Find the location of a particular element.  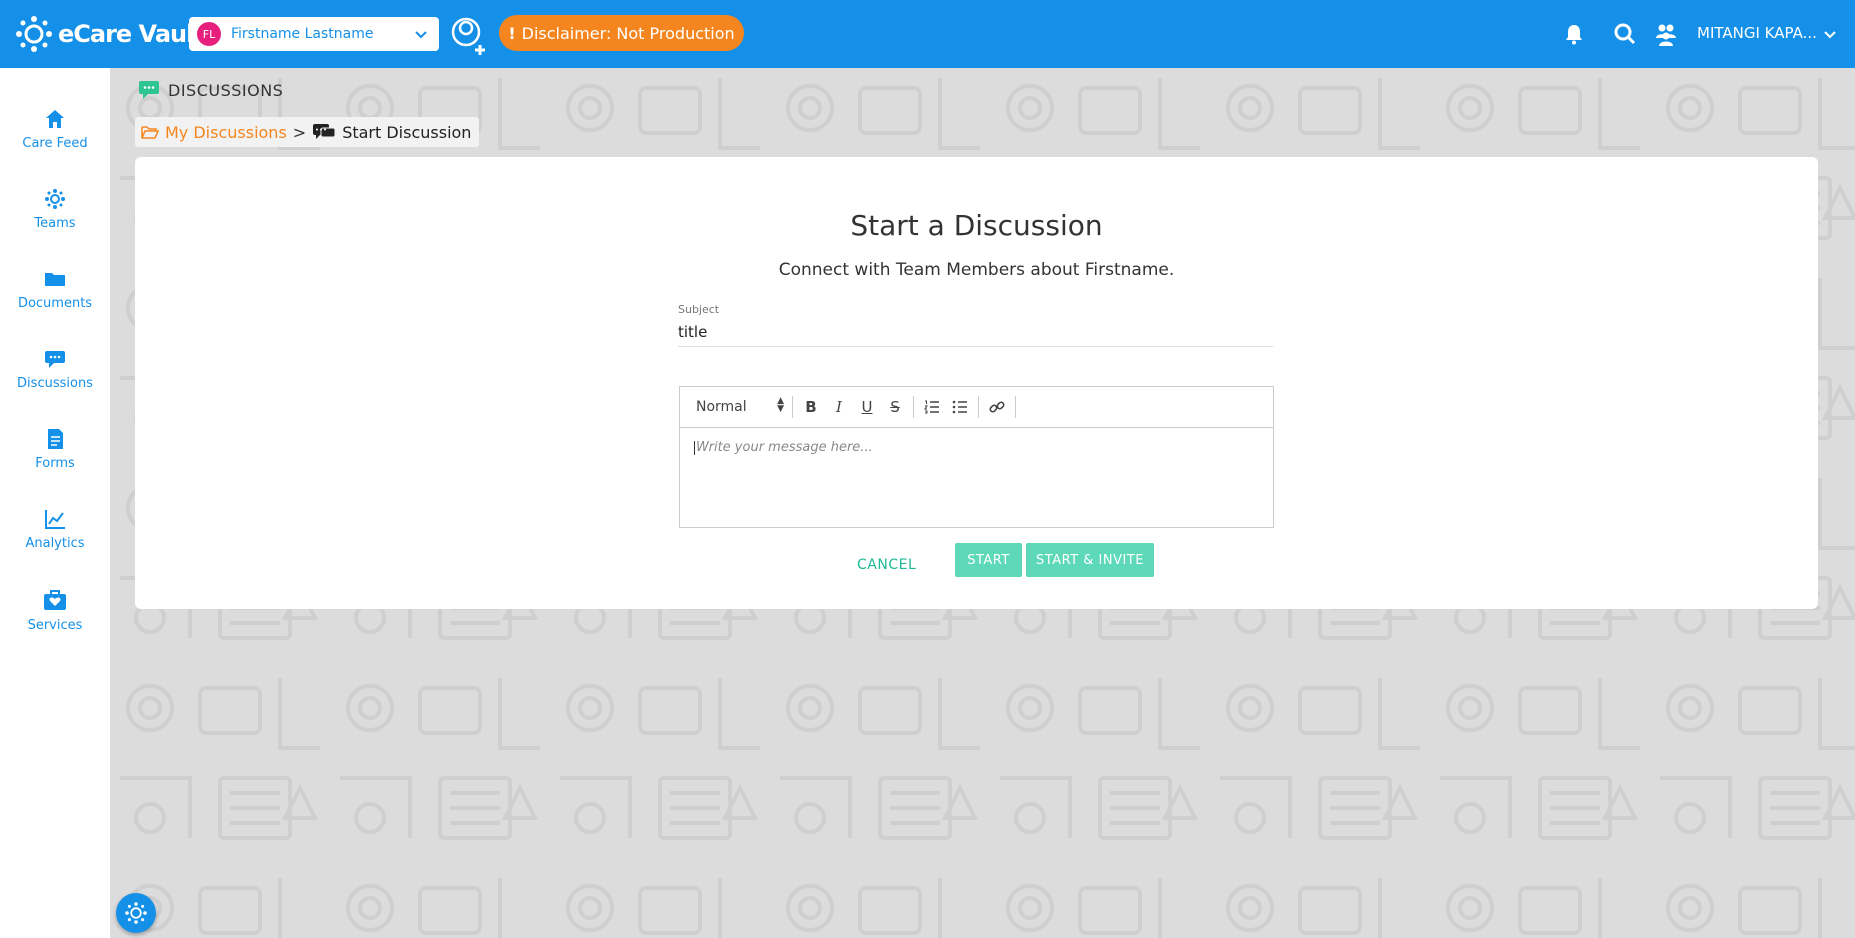

sidebar-item-services: Services is located at coordinates (55, 610).